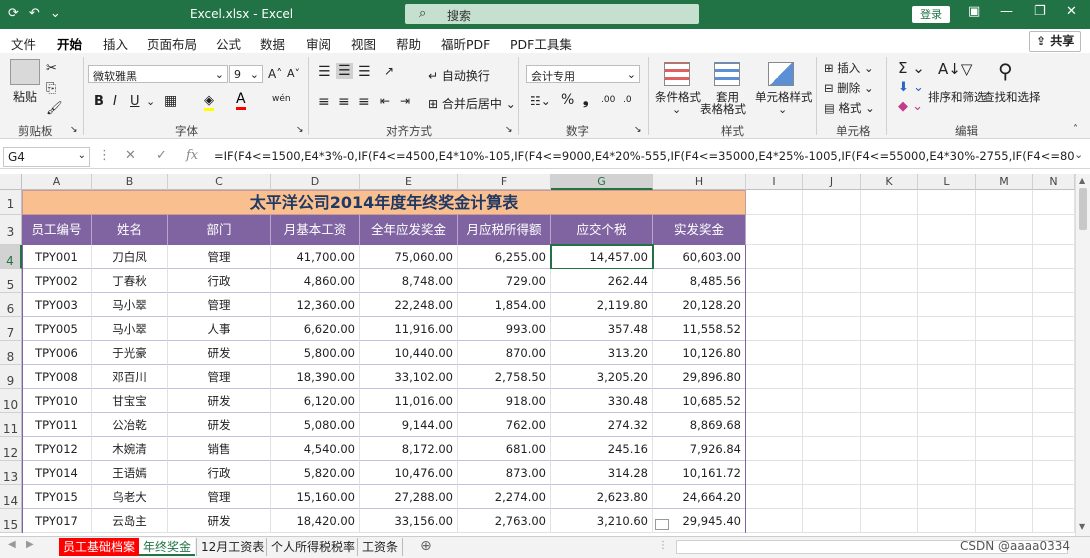  Describe the element at coordinates (602, 353) in the screenshot. I see `table-cell: 313.20` at that location.